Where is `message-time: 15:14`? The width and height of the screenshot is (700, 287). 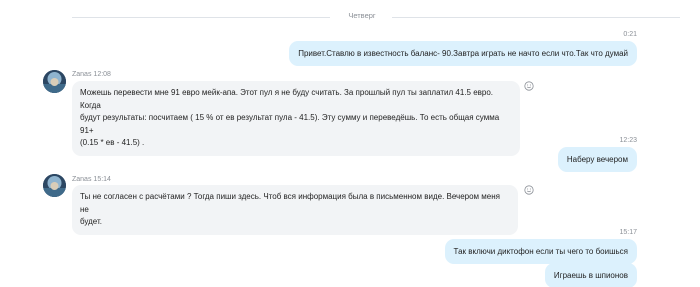
message-time: 15:14 is located at coordinates (102, 179).